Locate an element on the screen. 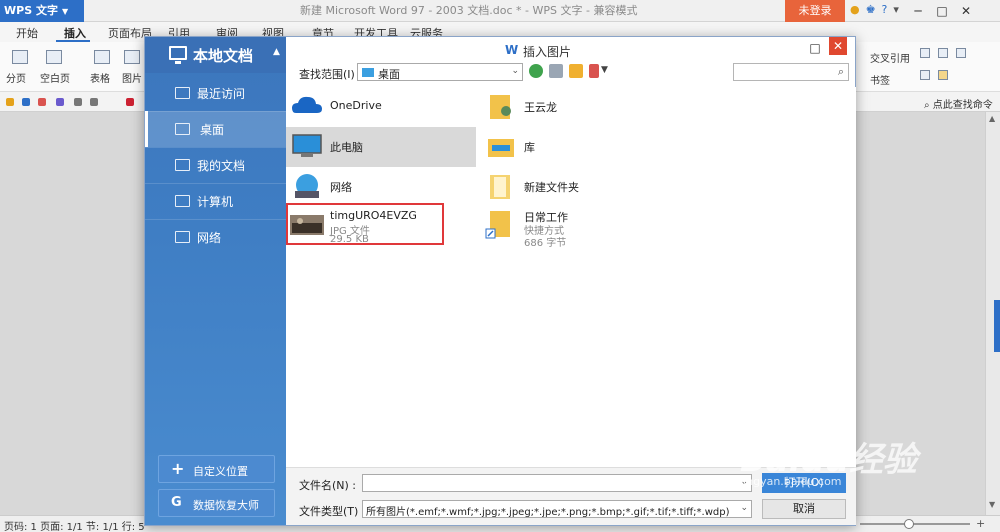  skin-icon: ● is located at coordinates (855, 9).